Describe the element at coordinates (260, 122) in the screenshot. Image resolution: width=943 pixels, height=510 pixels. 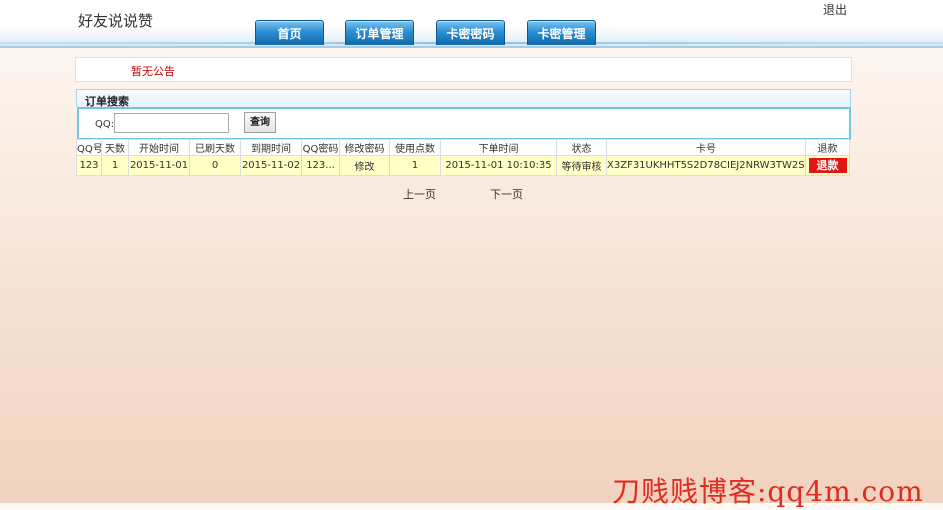
I see `search-button: 查询` at that location.